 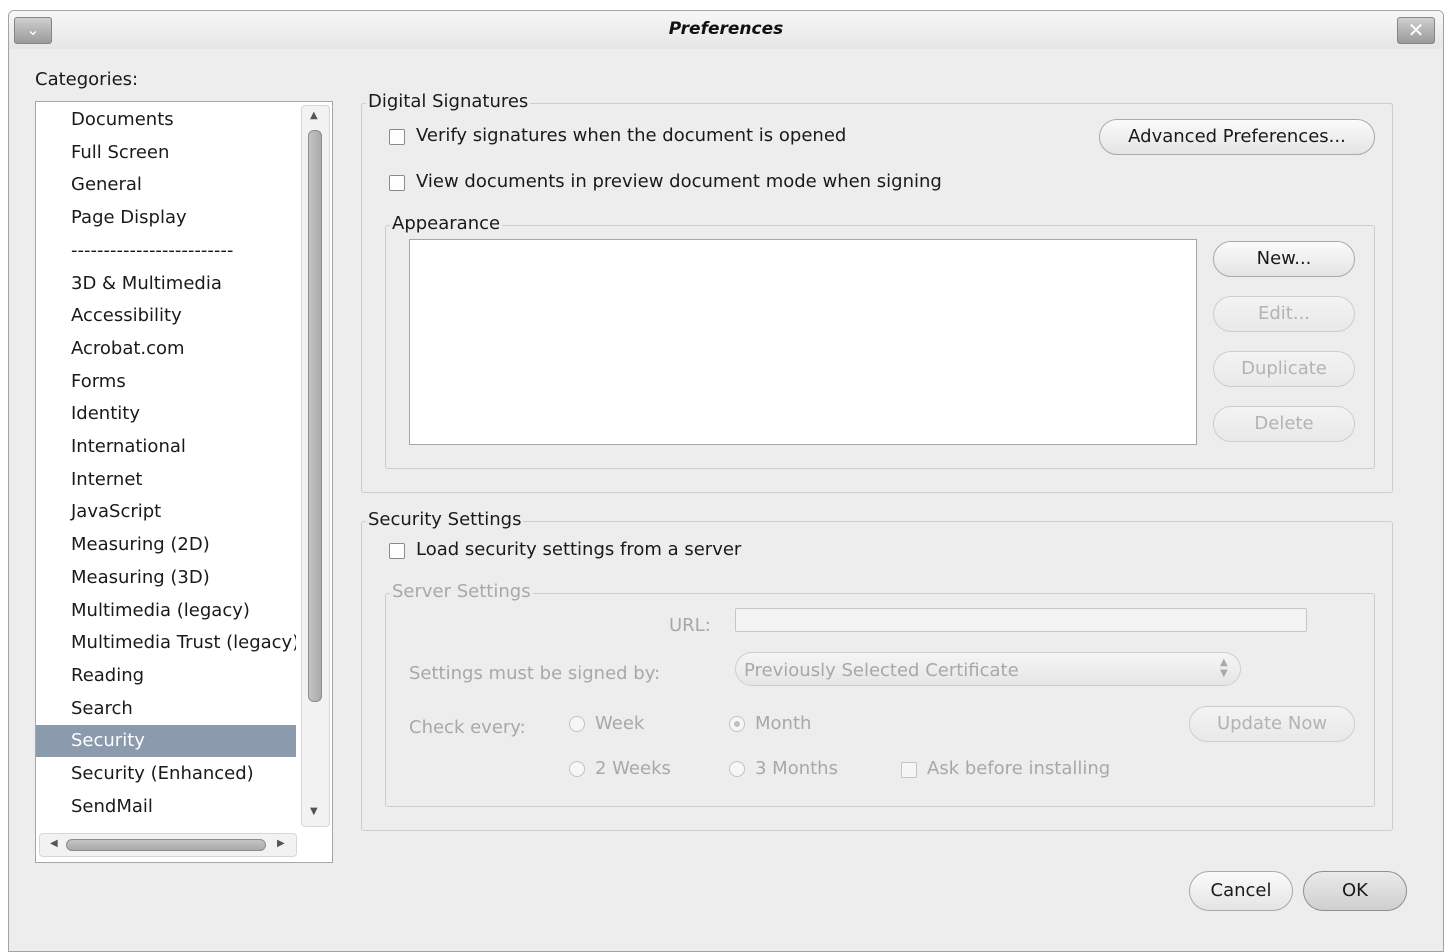 I want to click on two-weeks-radio, so click(x=577, y=769).